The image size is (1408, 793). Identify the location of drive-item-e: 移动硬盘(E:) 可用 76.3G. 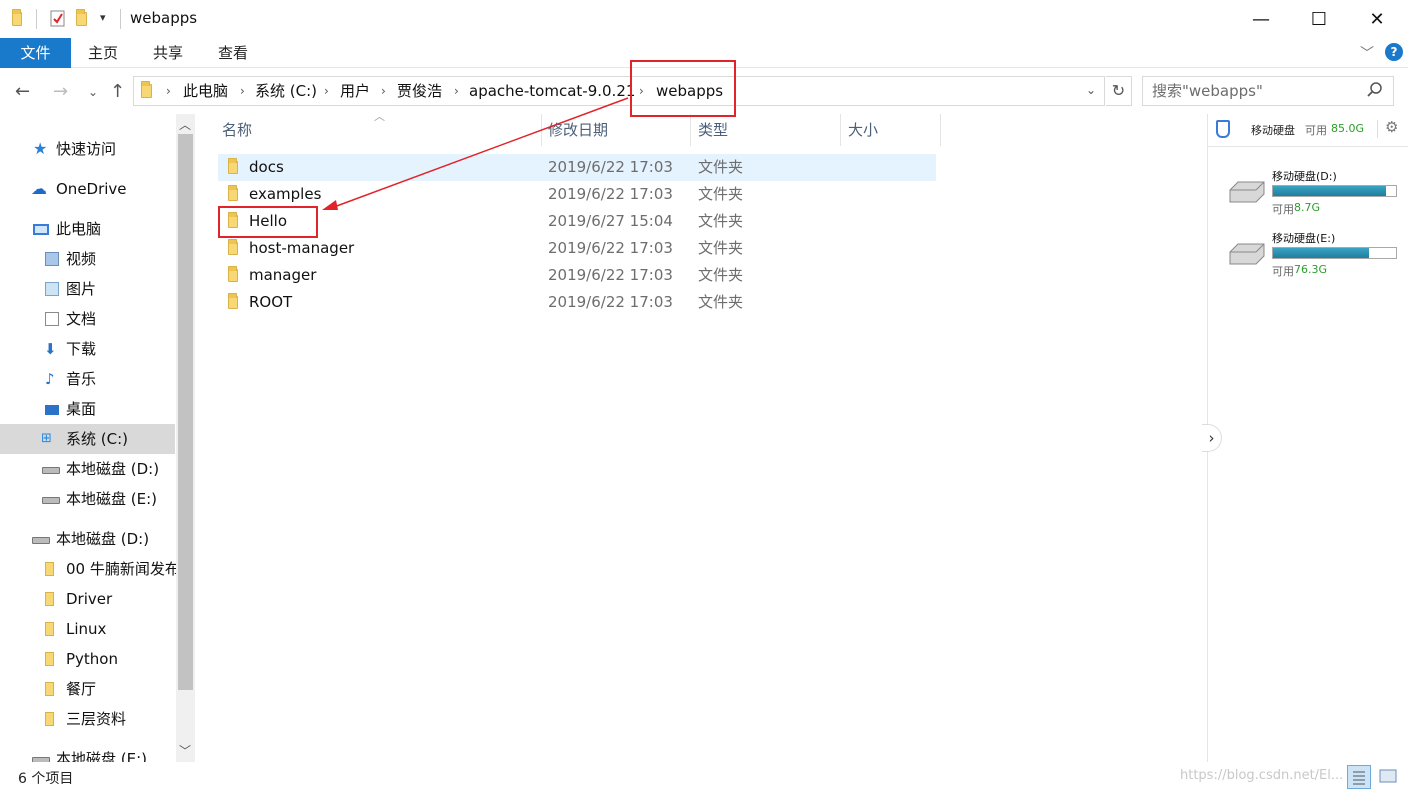
(1315, 255).